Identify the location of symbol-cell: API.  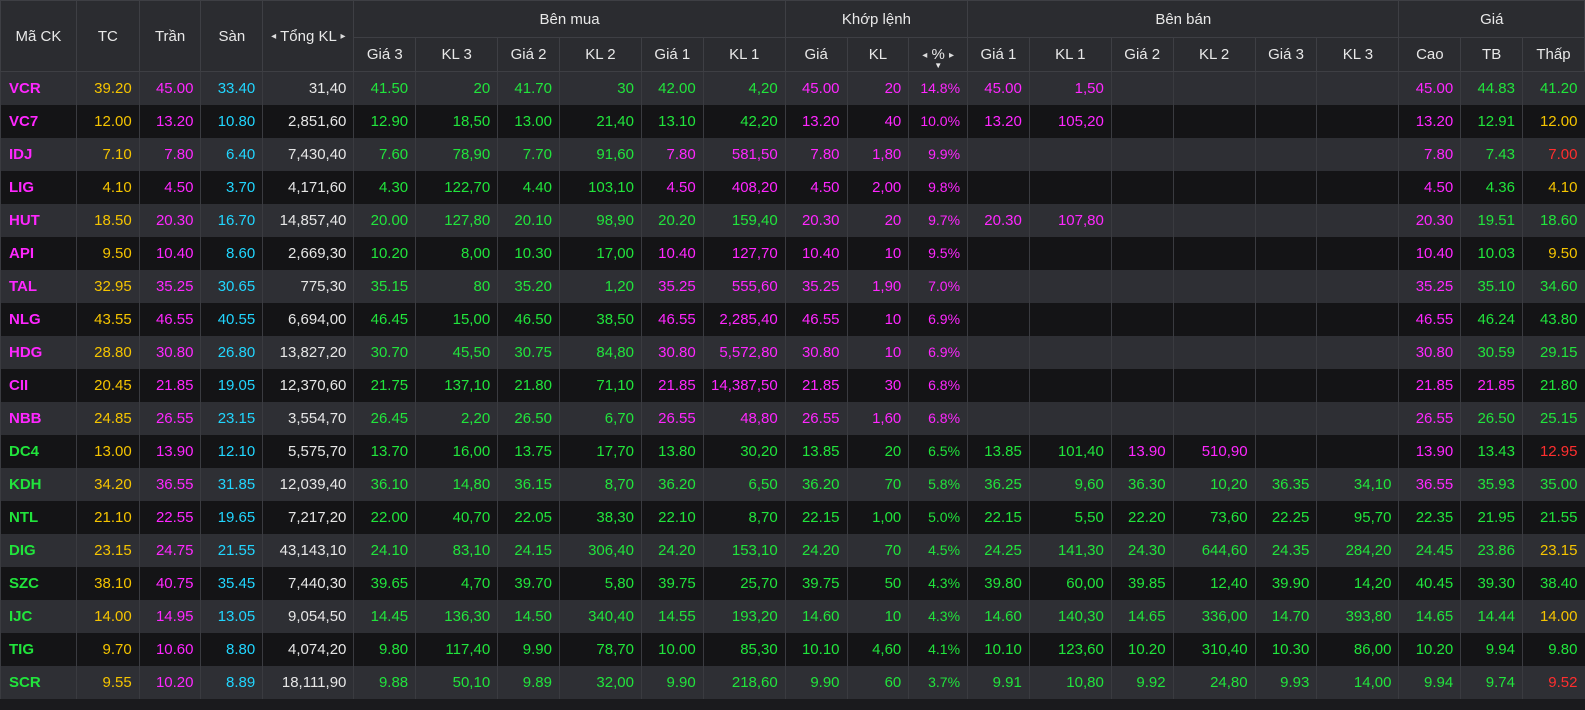
(38, 253).